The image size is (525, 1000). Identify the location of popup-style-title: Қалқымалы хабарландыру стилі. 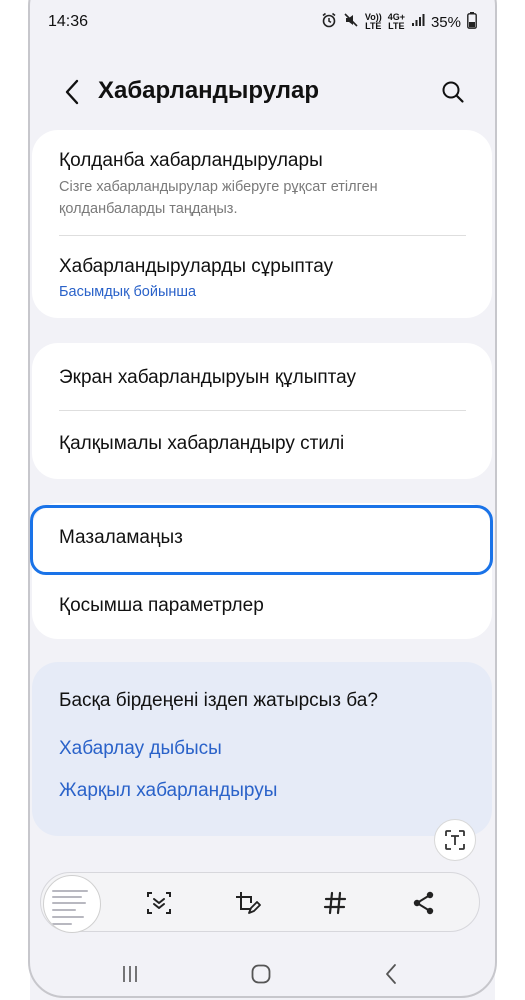
(202, 443).